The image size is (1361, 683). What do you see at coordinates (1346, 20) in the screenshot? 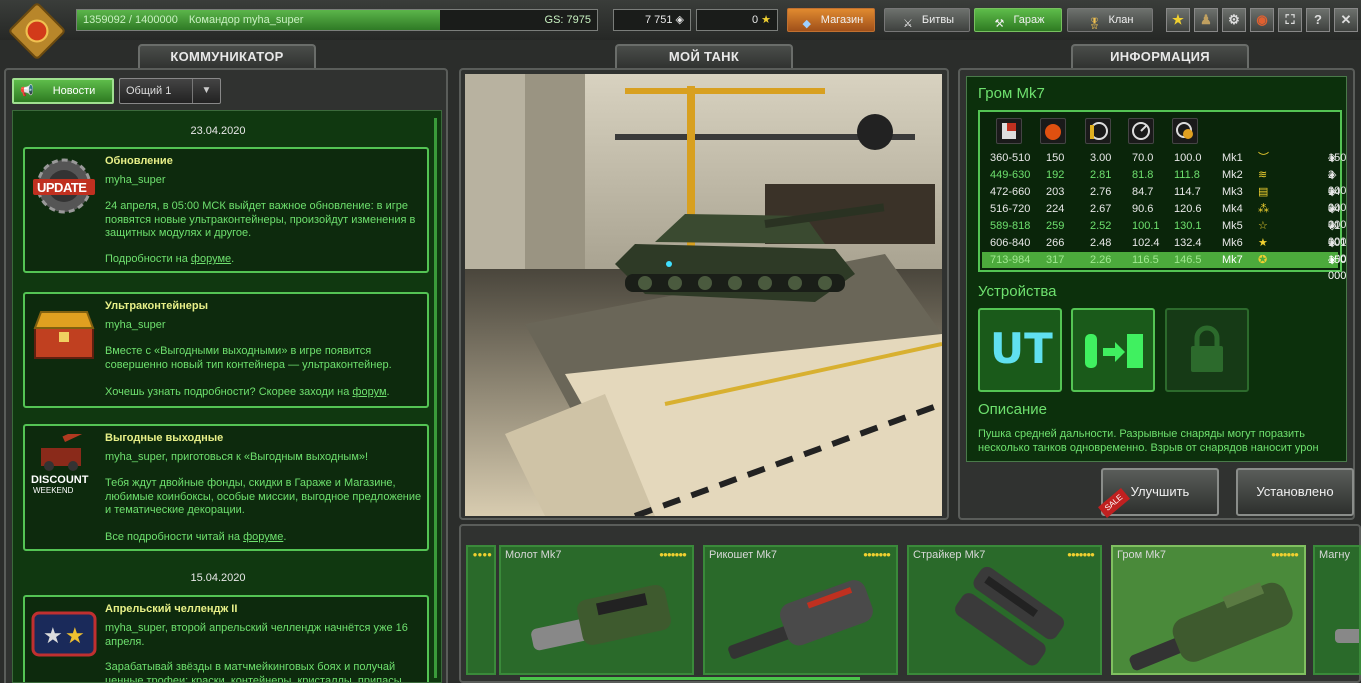
I see `close-icon: ✕` at bounding box center [1346, 20].